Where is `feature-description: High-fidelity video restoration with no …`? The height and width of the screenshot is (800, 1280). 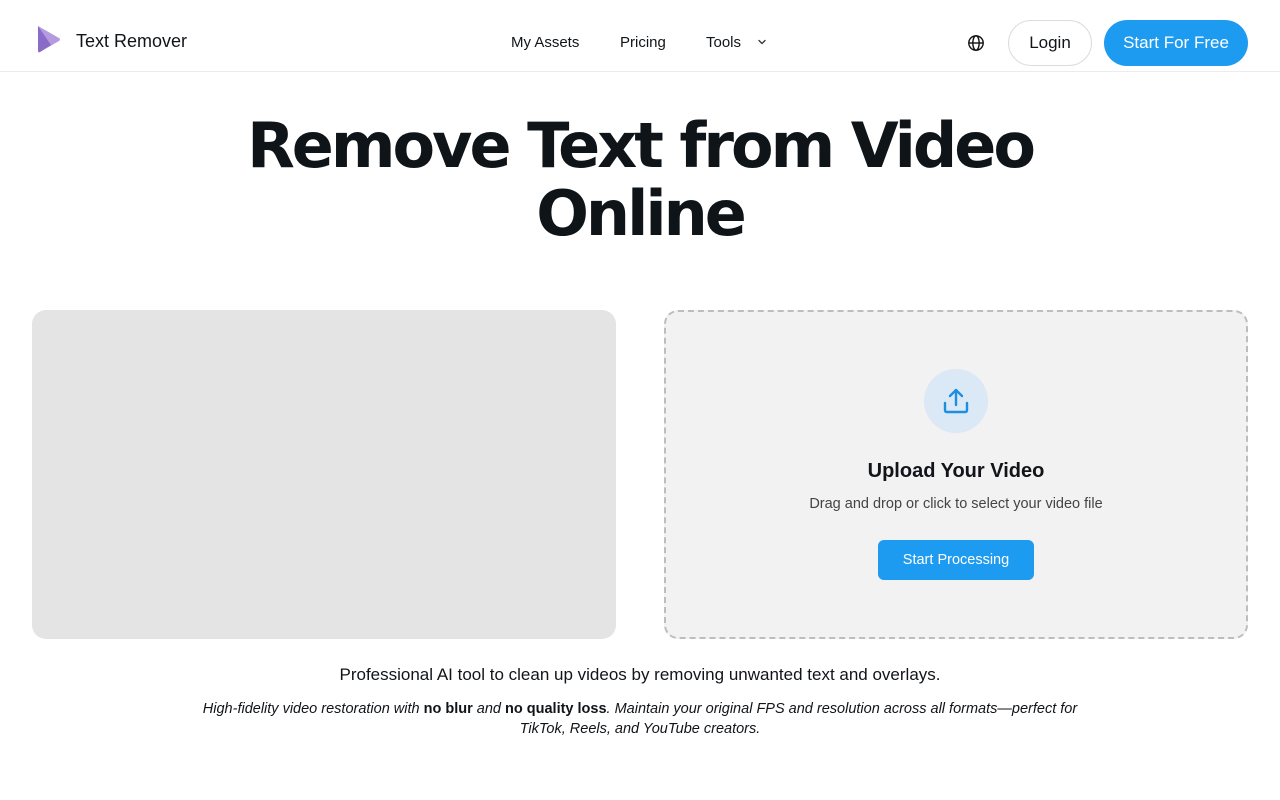 feature-description: High-fidelity video restoration with no … is located at coordinates (640, 719).